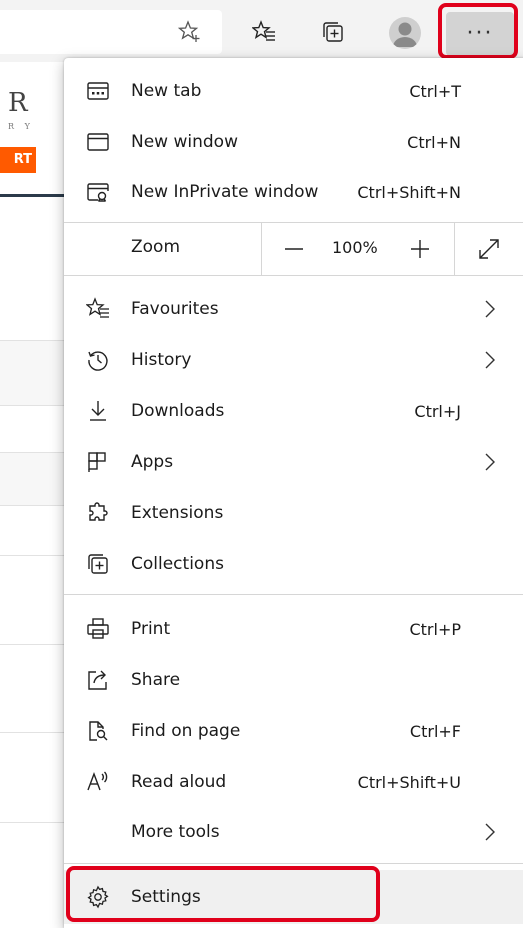  What do you see at coordinates (98, 629) in the screenshot?
I see `print-icon` at bounding box center [98, 629].